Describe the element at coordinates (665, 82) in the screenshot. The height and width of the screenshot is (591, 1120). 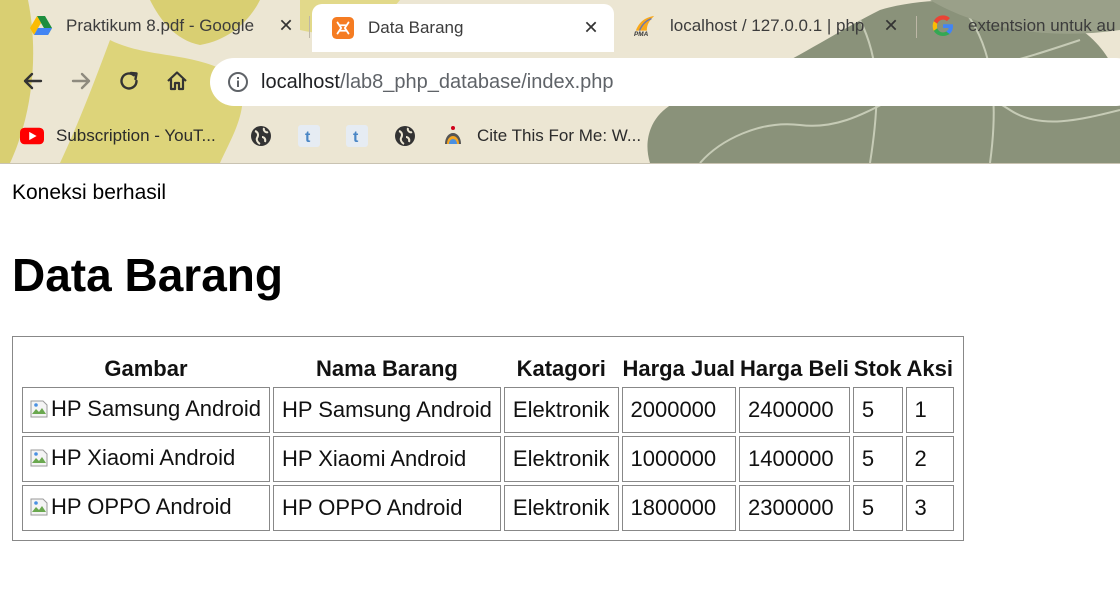
I see `address-bar: localhost/lab8_php_database/index.php` at that location.